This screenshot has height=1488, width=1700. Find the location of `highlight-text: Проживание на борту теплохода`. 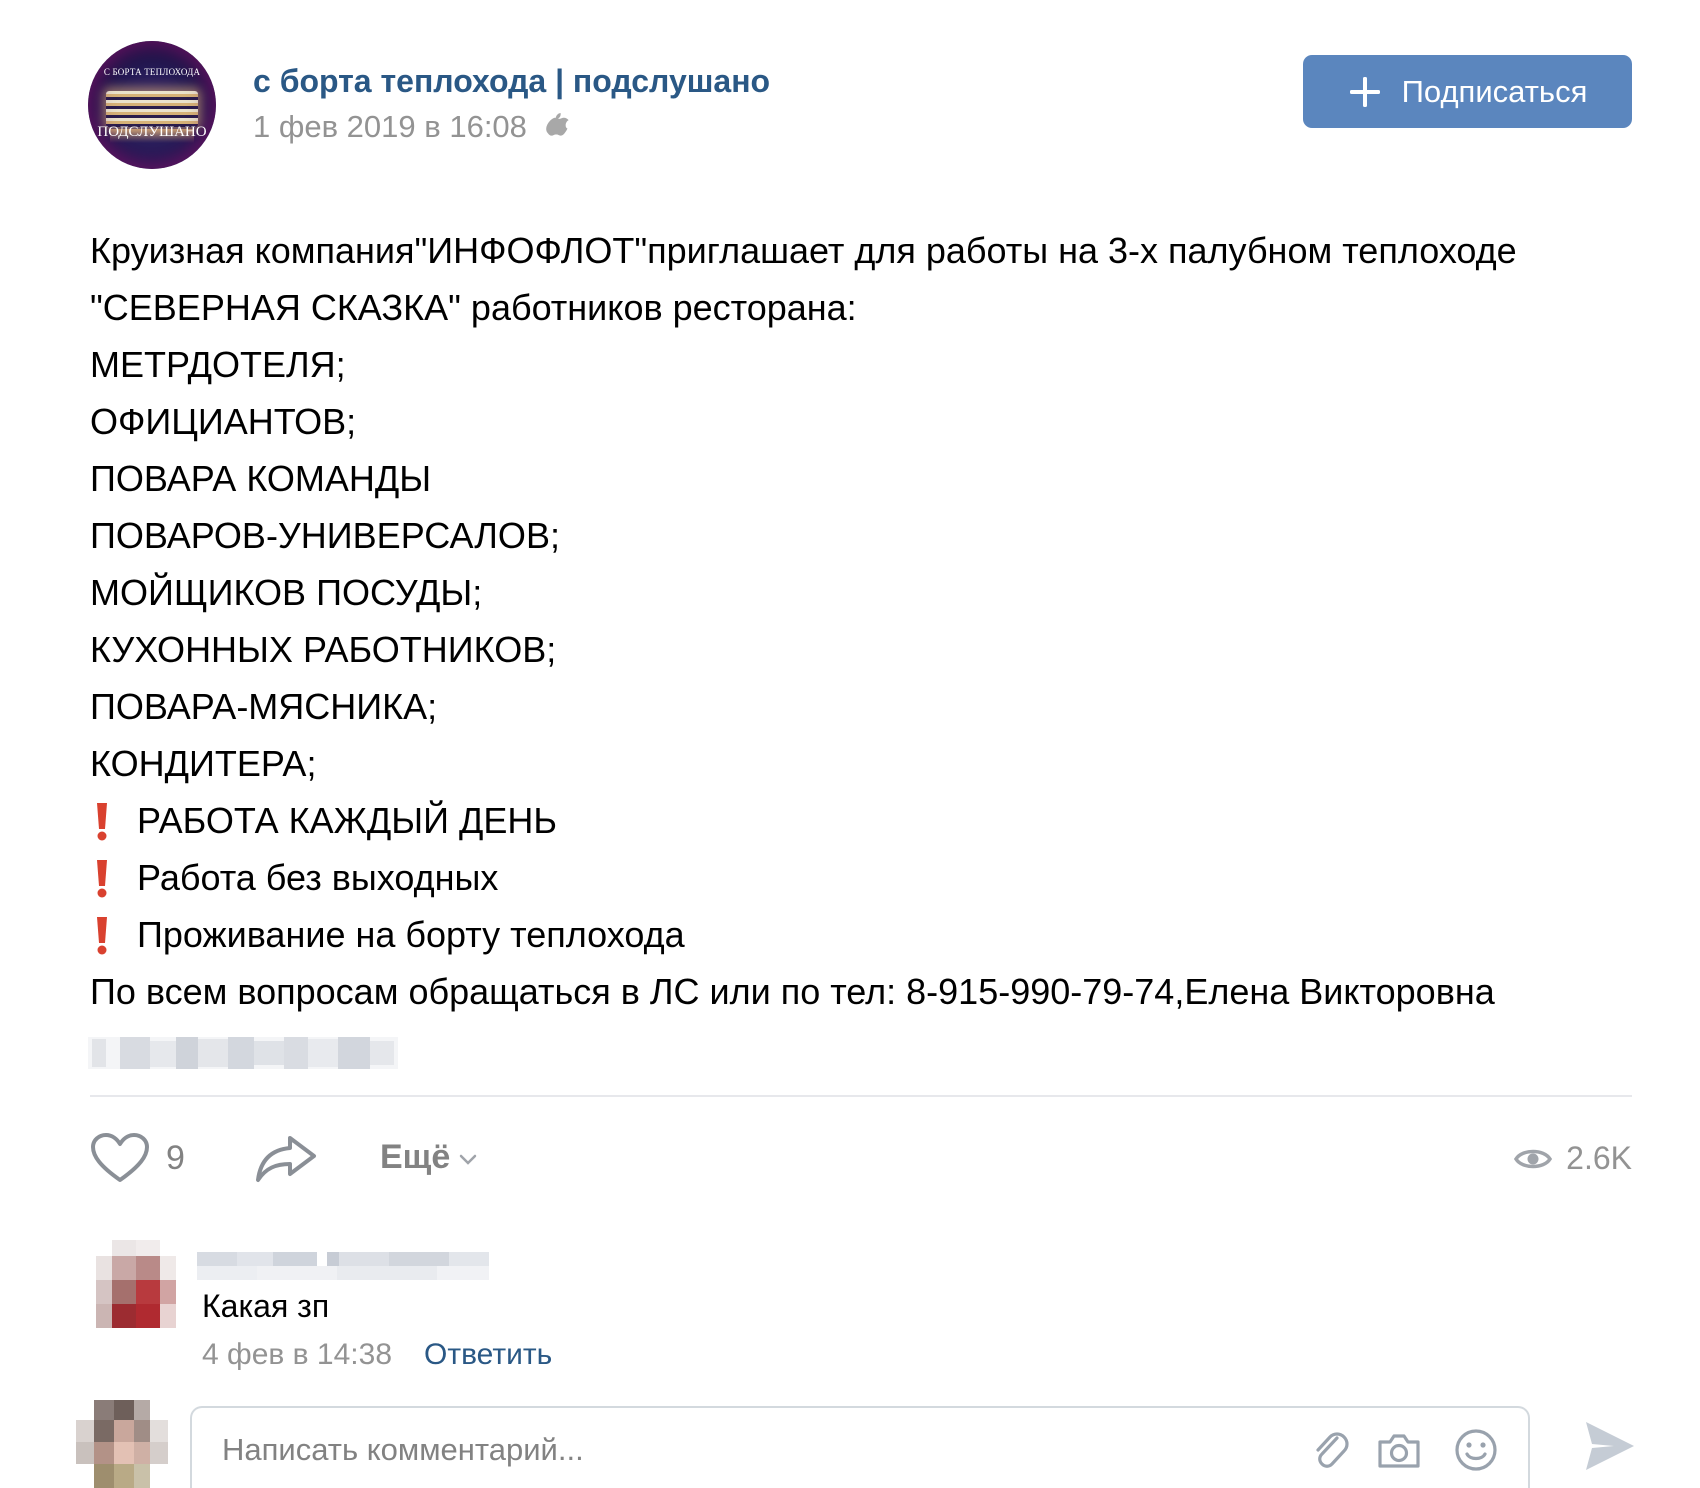

highlight-text: Проживание на борту теплохода is located at coordinates (411, 934).